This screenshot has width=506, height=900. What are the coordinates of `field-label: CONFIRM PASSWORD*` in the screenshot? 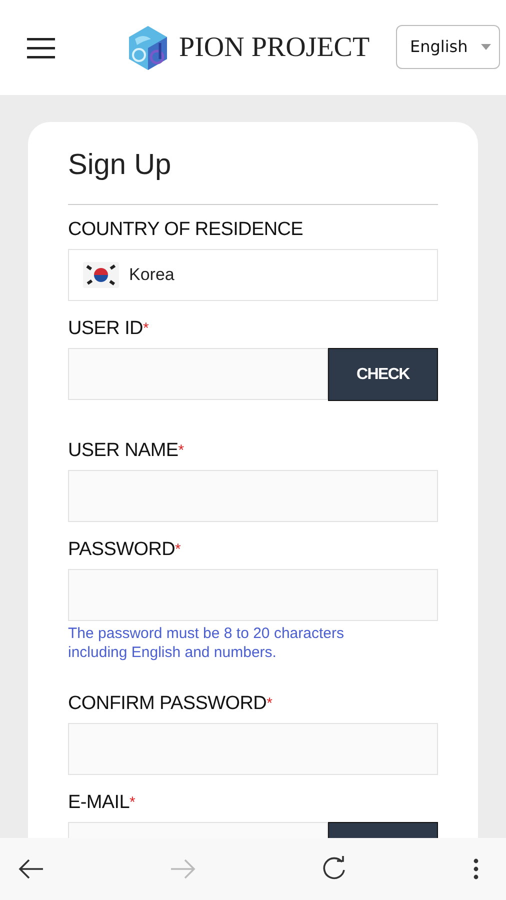 It's located at (171, 704).